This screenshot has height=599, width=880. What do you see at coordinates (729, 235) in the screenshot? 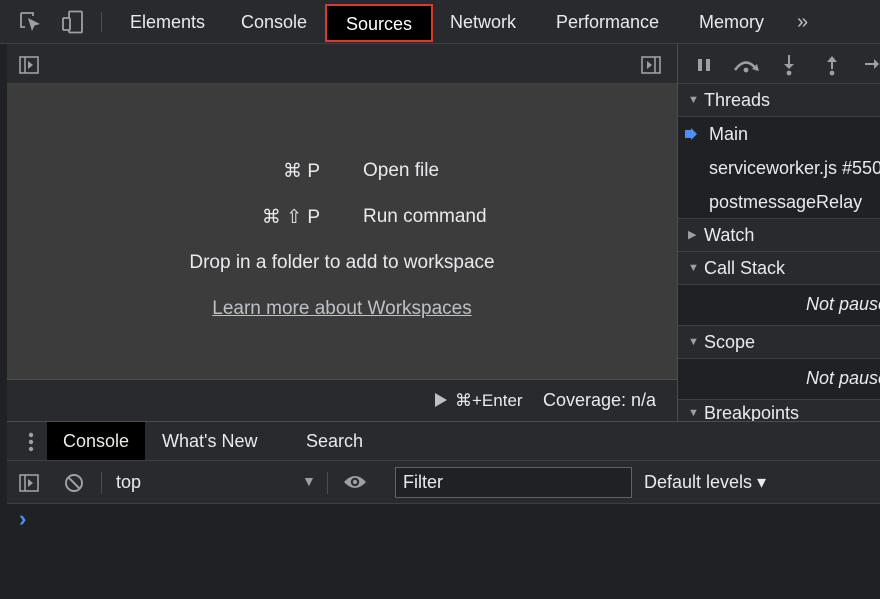
I see `watch-section-title: Watch` at bounding box center [729, 235].